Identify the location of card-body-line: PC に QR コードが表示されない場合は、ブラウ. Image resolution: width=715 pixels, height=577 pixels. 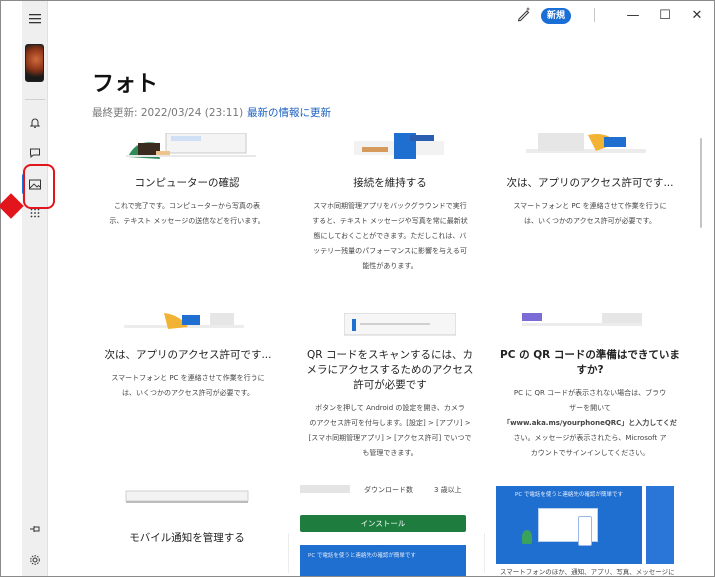
(590, 393).